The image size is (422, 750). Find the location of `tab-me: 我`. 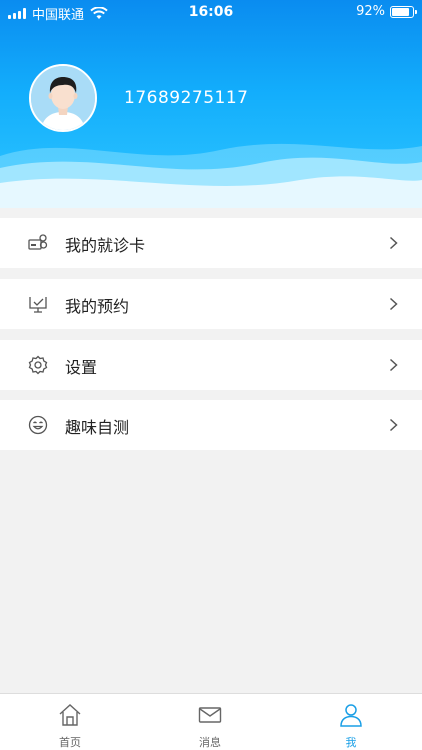

tab-me: 我 is located at coordinates (351, 722).